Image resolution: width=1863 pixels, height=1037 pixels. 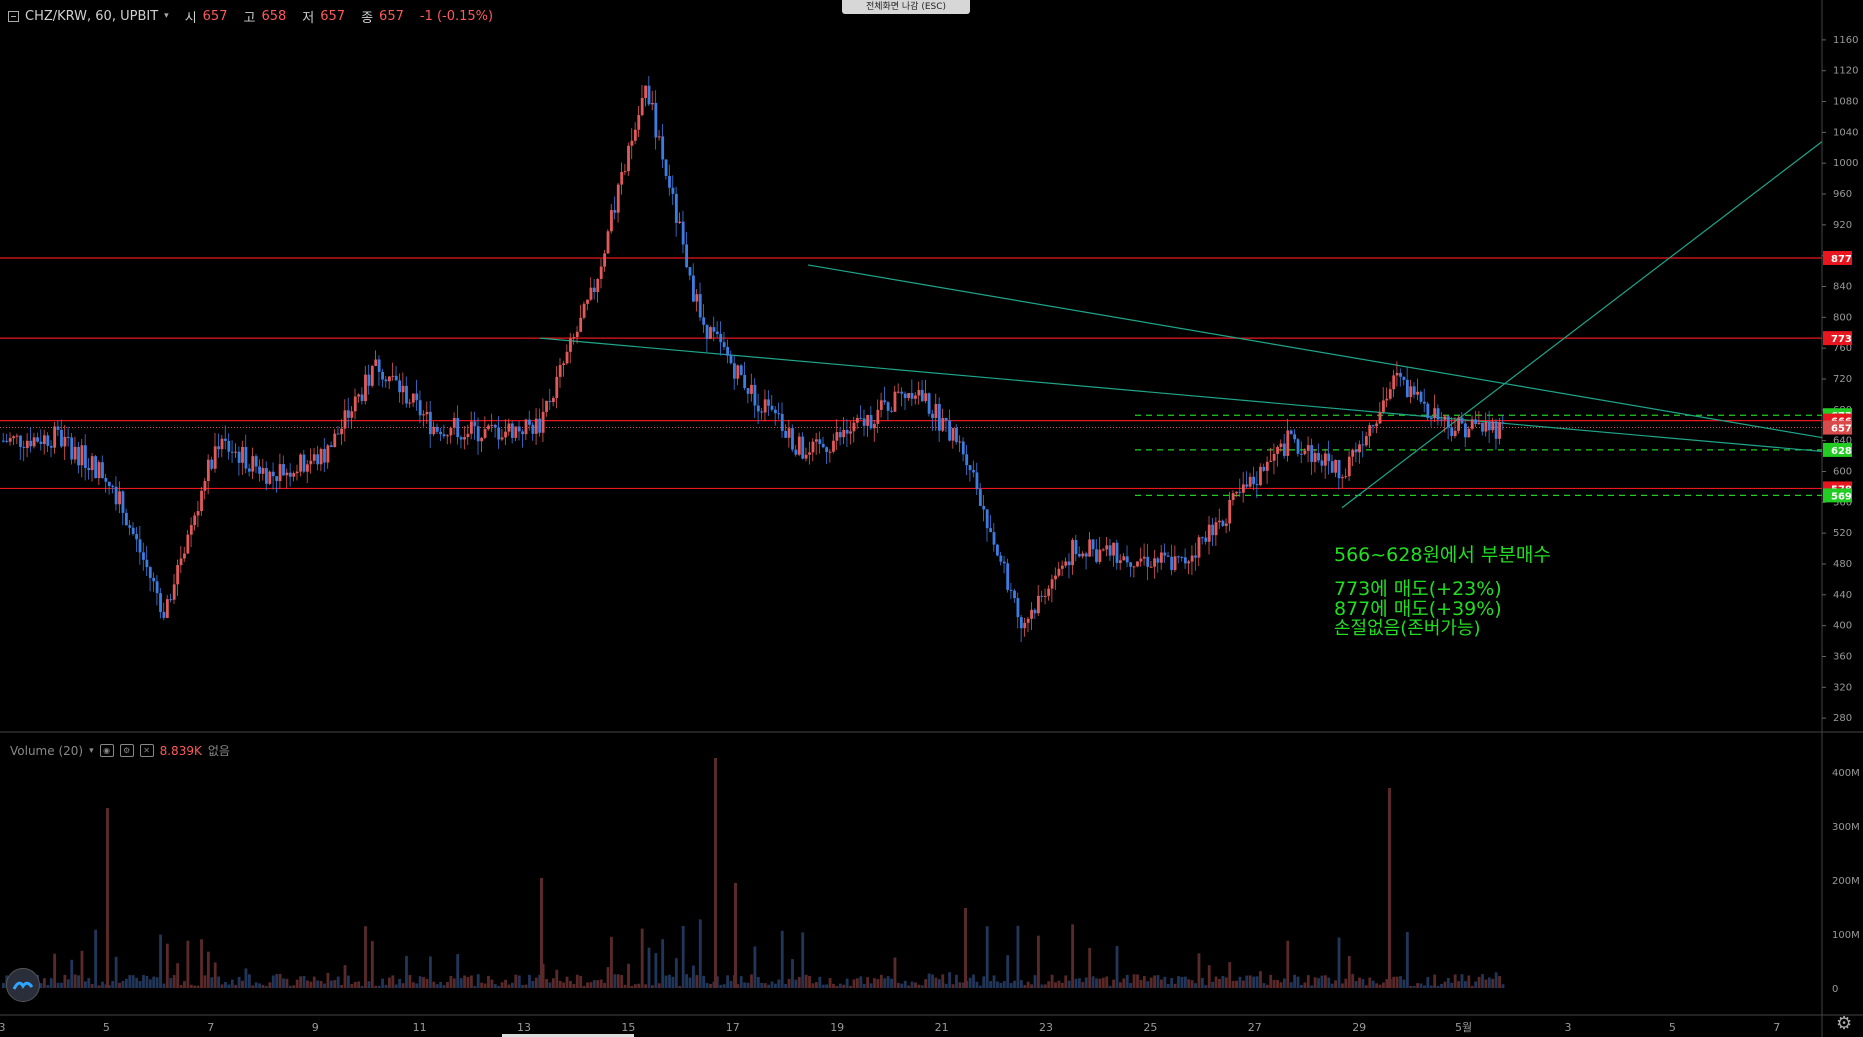 What do you see at coordinates (106, 750) in the screenshot?
I see `eye-icon: ◉` at bounding box center [106, 750].